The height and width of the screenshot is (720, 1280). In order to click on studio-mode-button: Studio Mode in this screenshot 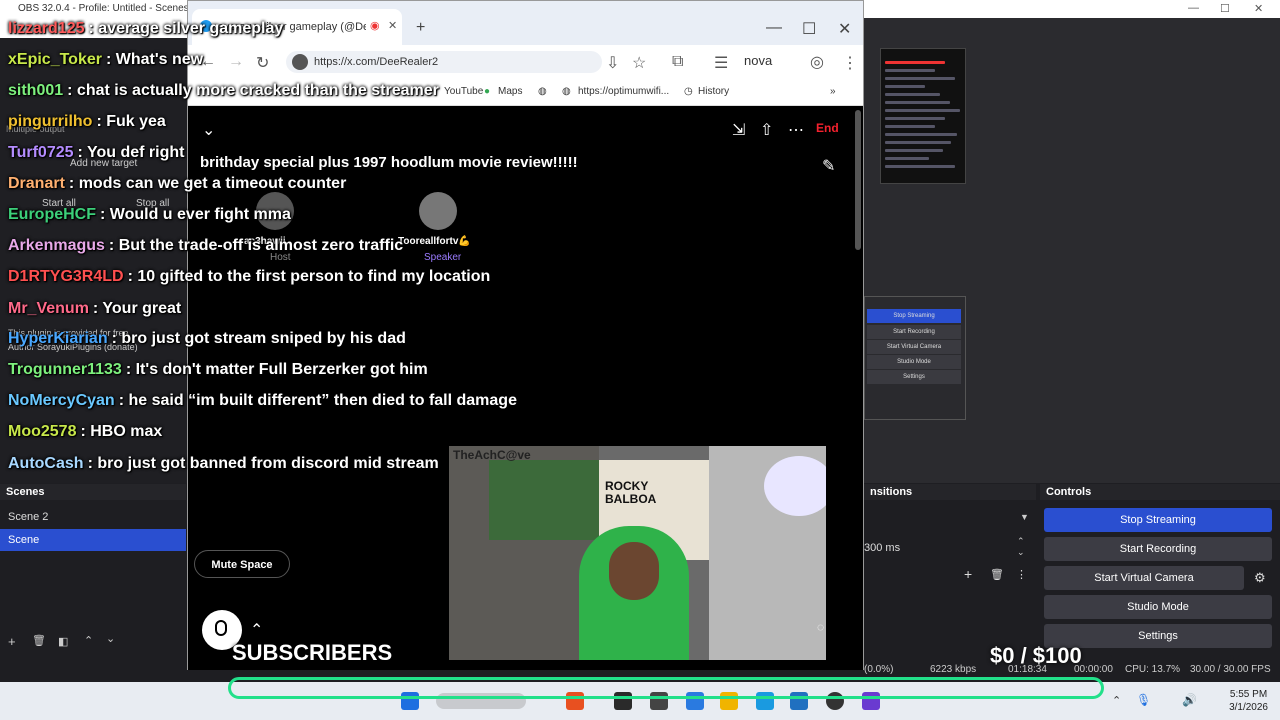, I will do `click(1158, 607)`.